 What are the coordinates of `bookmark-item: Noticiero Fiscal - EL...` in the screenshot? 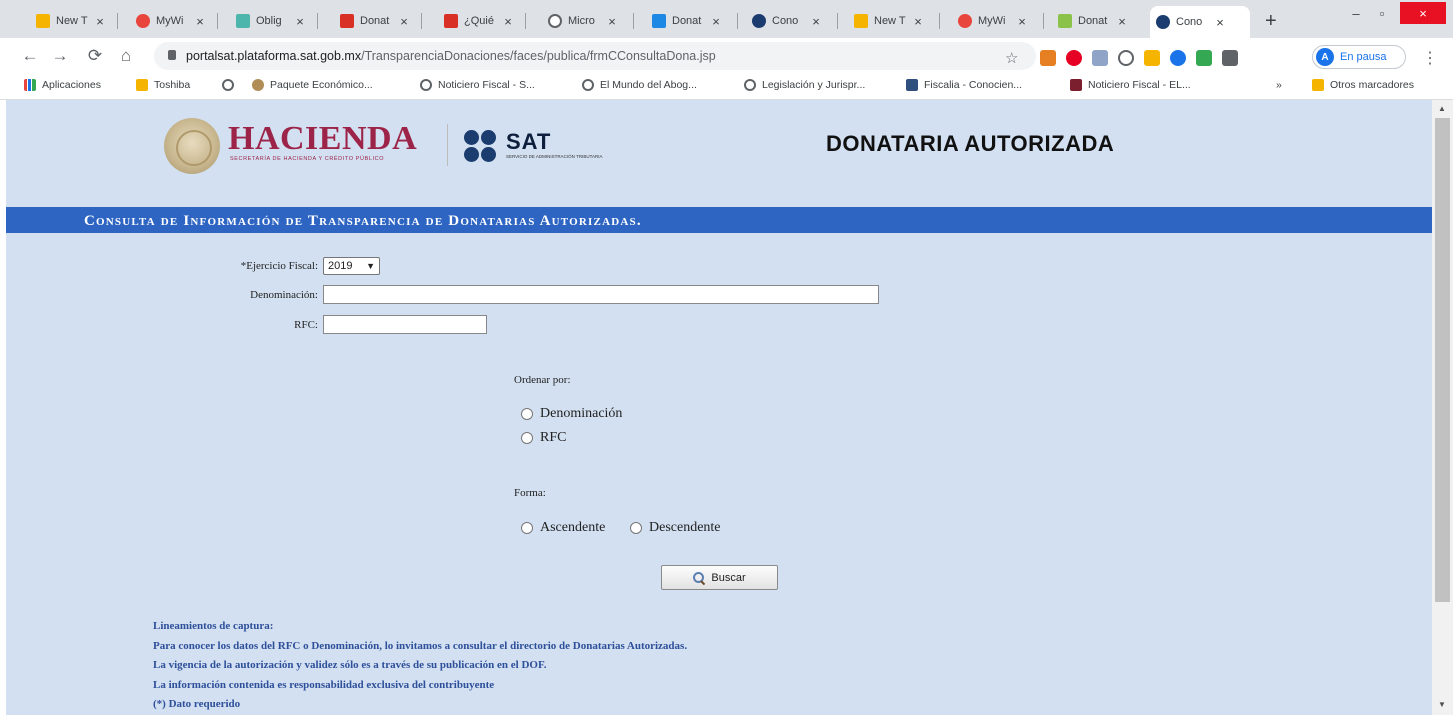 It's located at (1130, 85).